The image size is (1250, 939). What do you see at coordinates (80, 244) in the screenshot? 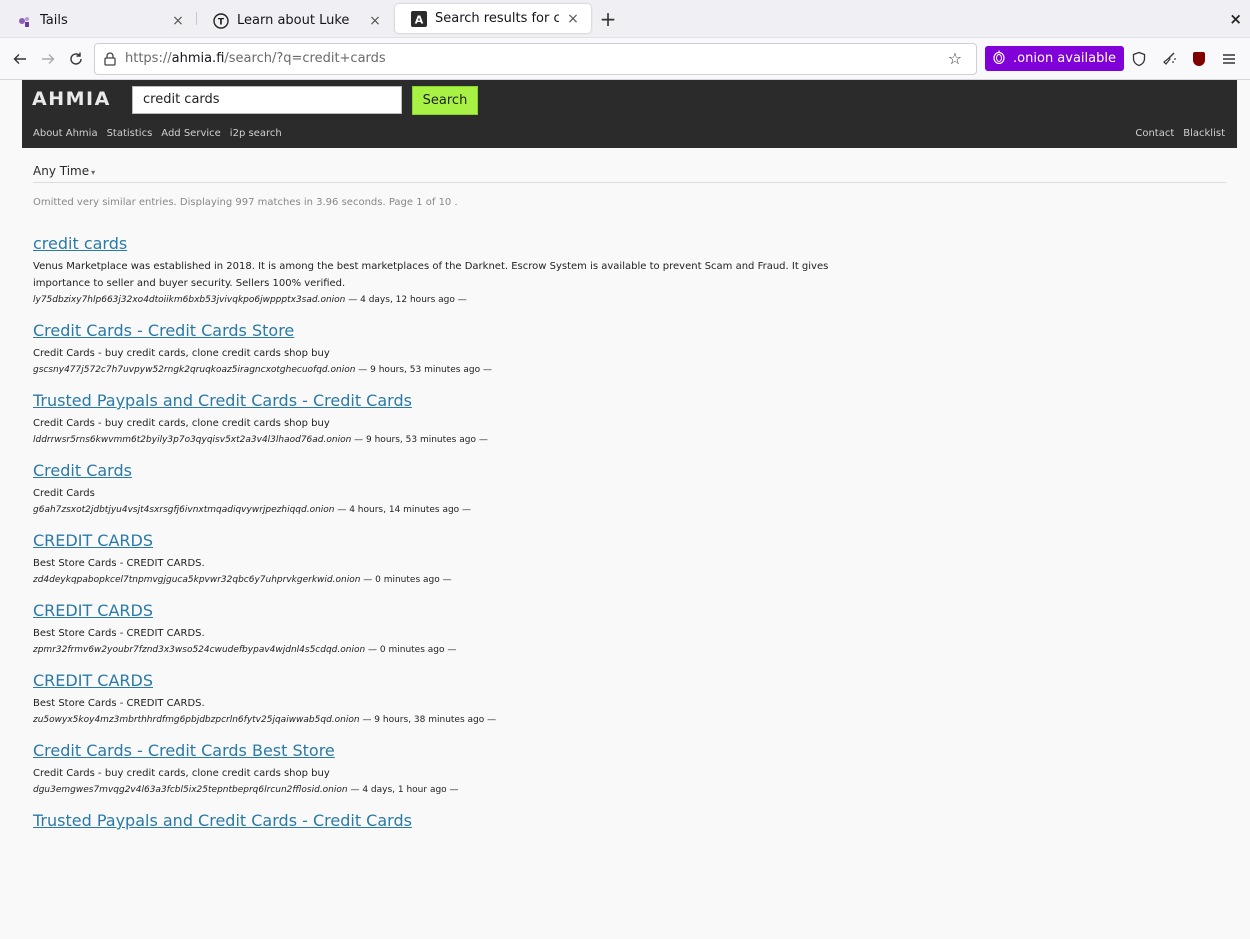
I see `result-title-link: credit cards` at bounding box center [80, 244].